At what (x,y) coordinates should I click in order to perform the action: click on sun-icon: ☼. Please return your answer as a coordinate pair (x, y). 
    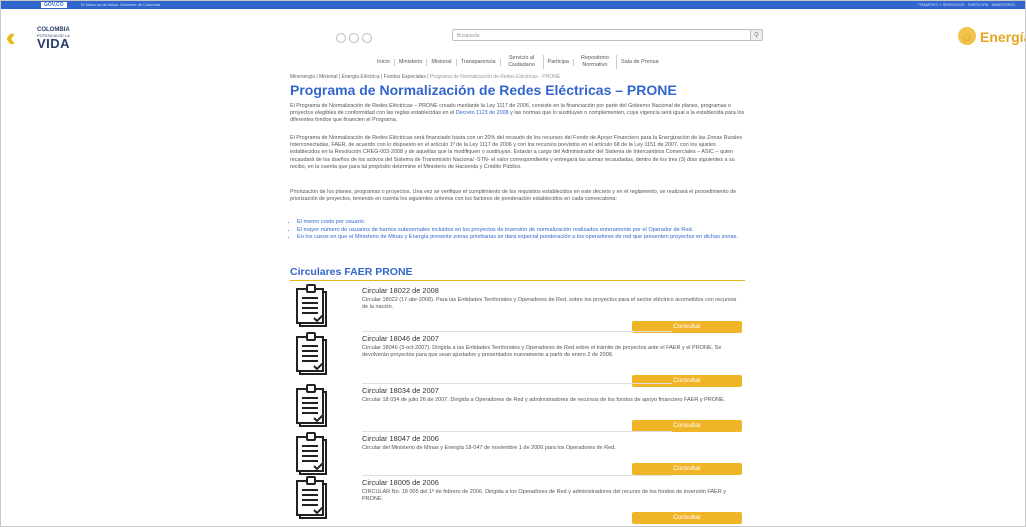
    Looking at the image, I should click on (967, 36).